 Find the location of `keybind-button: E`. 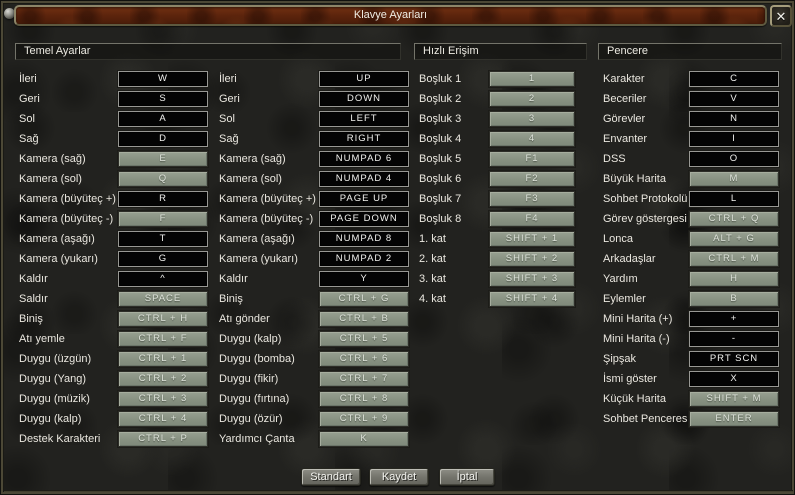

keybind-button: E is located at coordinates (163, 159).